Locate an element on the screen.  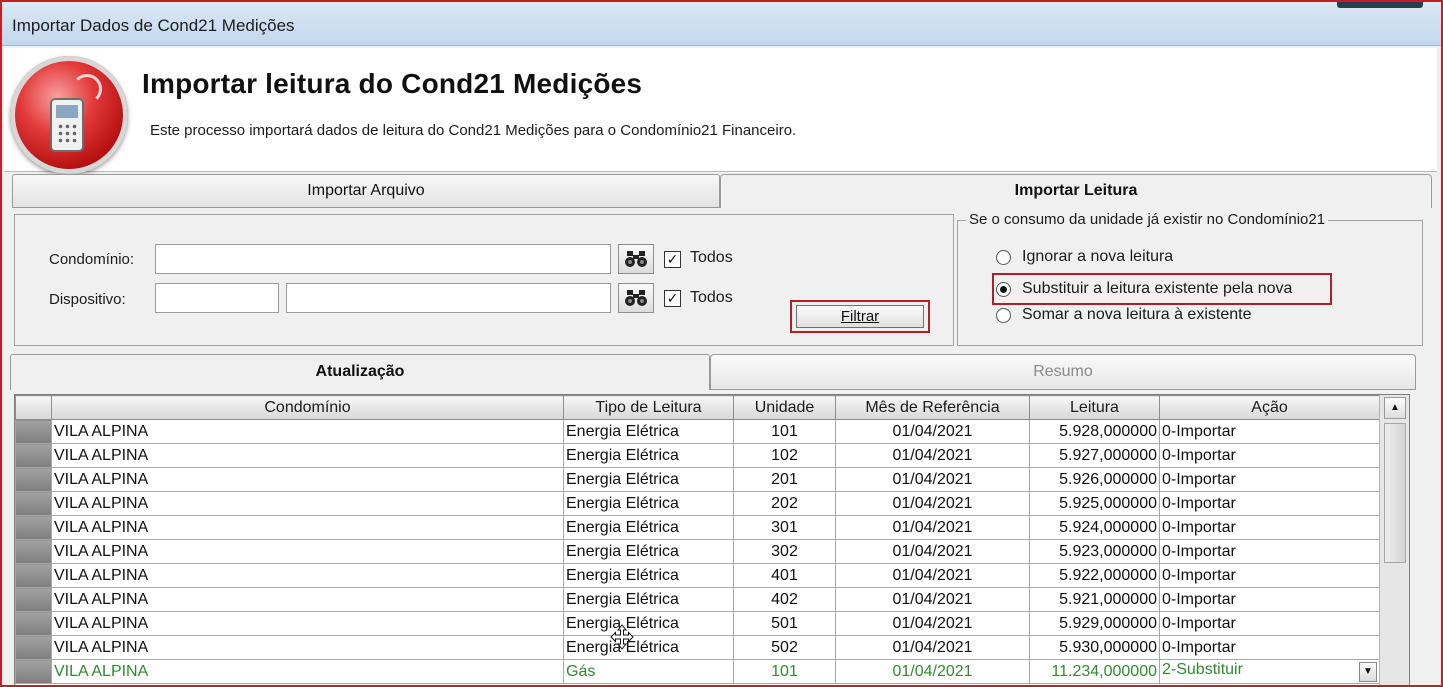
cell-leitura: 5.921,000000 is located at coordinates (1094, 599).